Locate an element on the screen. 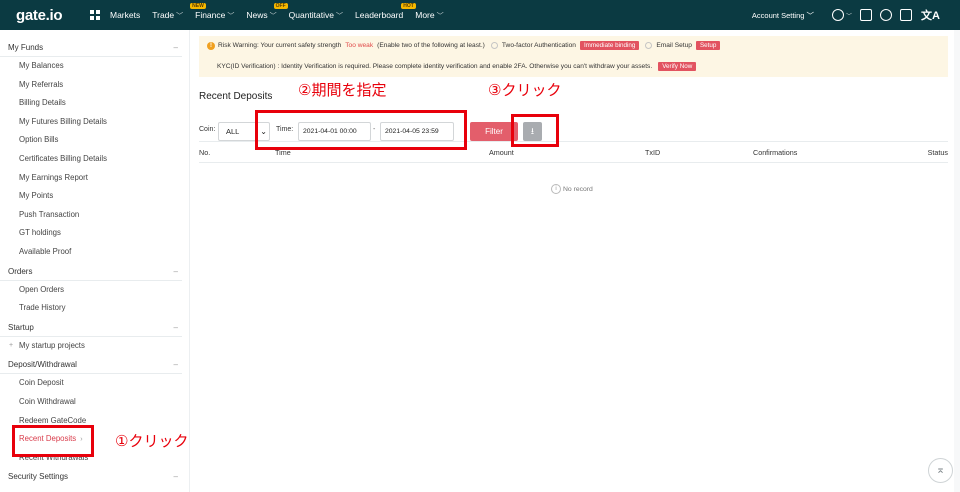  email-setup-button: Setup is located at coordinates (708, 45).